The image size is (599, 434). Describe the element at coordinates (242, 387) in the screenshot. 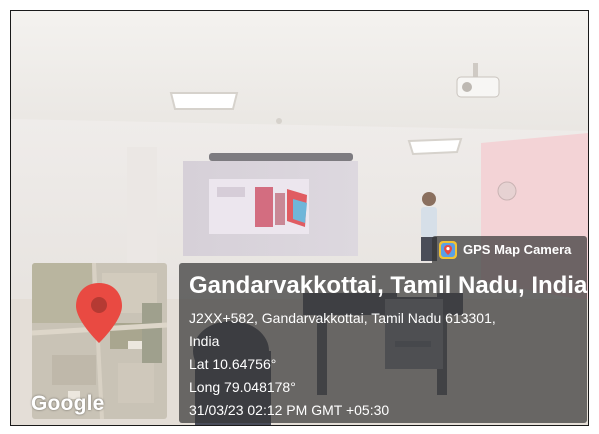

I see `longitude: Long 79.048178°` at that location.